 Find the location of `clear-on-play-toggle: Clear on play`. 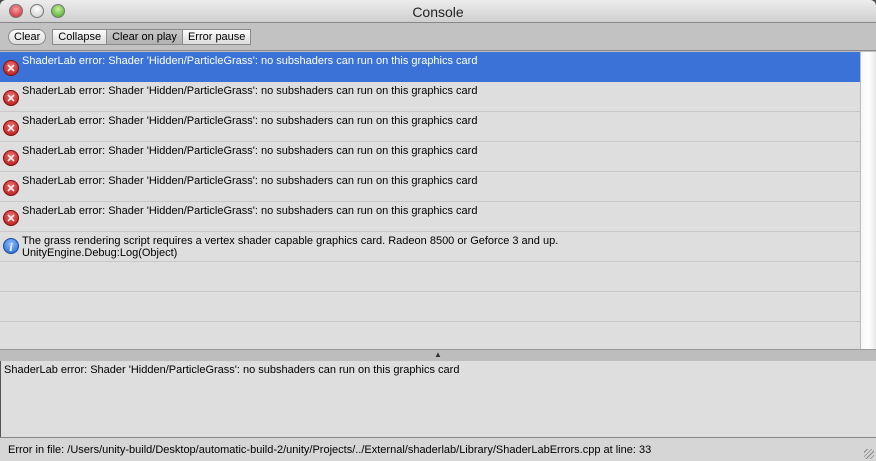

clear-on-play-toggle: Clear on play is located at coordinates (145, 36).